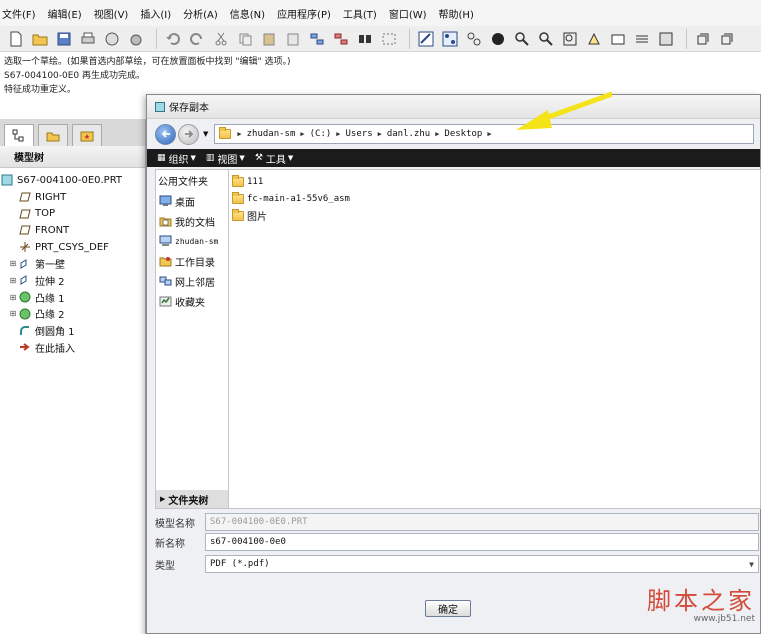 Image resolution: width=761 pixels, height=634 pixels. What do you see at coordinates (192, 261) in the screenshot?
I see `fav-item-working-dir: 工作目录` at bounding box center [192, 261].